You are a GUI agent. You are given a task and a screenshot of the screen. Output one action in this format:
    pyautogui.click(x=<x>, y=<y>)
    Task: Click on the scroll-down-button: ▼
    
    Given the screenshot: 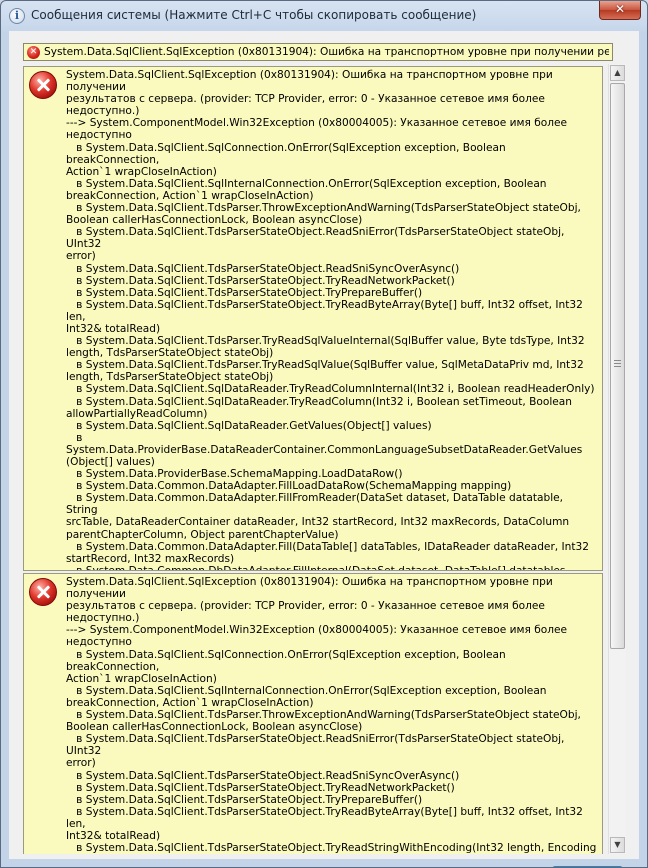 What is the action you would take?
    pyautogui.click(x=617, y=845)
    